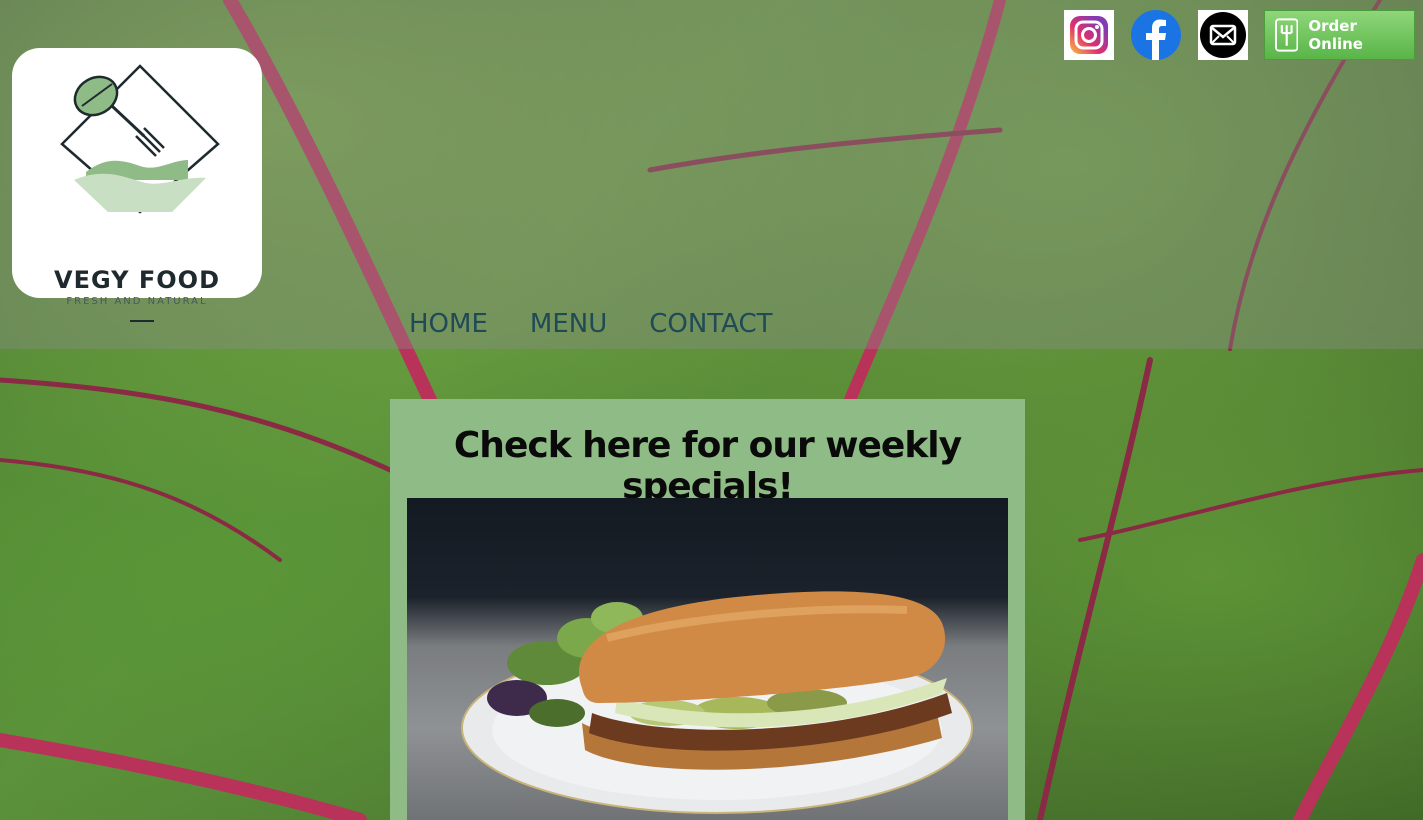  I want to click on logo: VEGY FOOD FRESH AND NATURAL, so click(137, 185).